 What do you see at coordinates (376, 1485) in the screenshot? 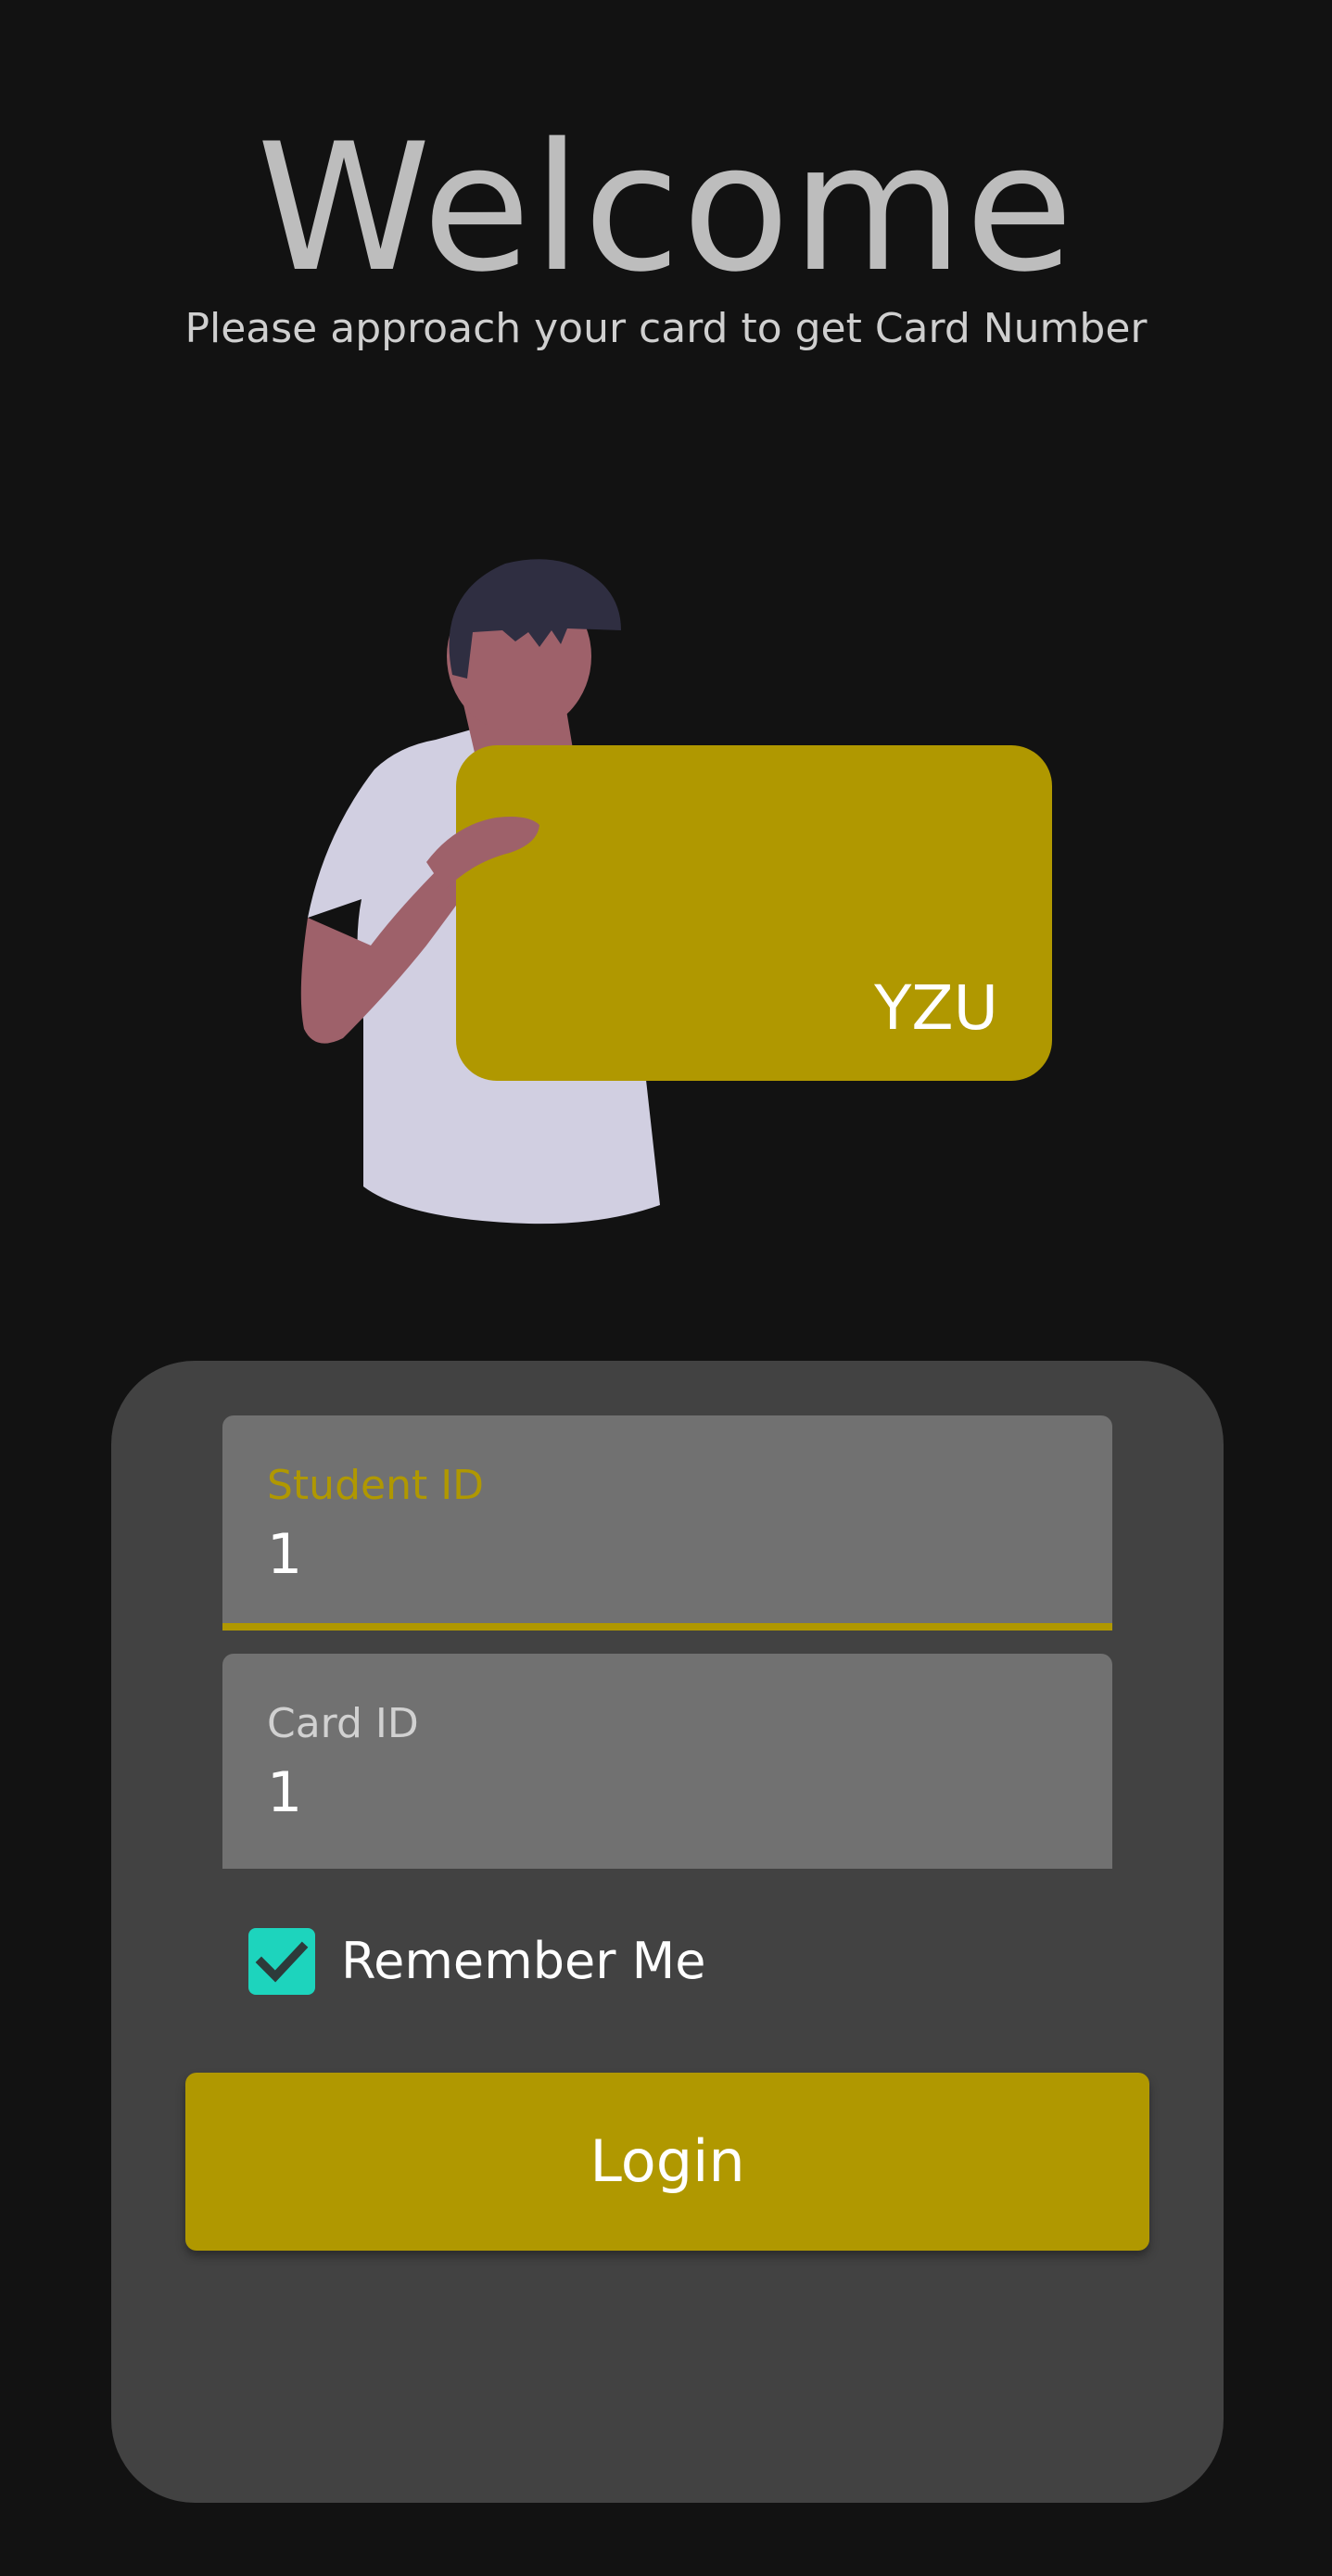
I see `student-id-label: Student ID` at bounding box center [376, 1485].